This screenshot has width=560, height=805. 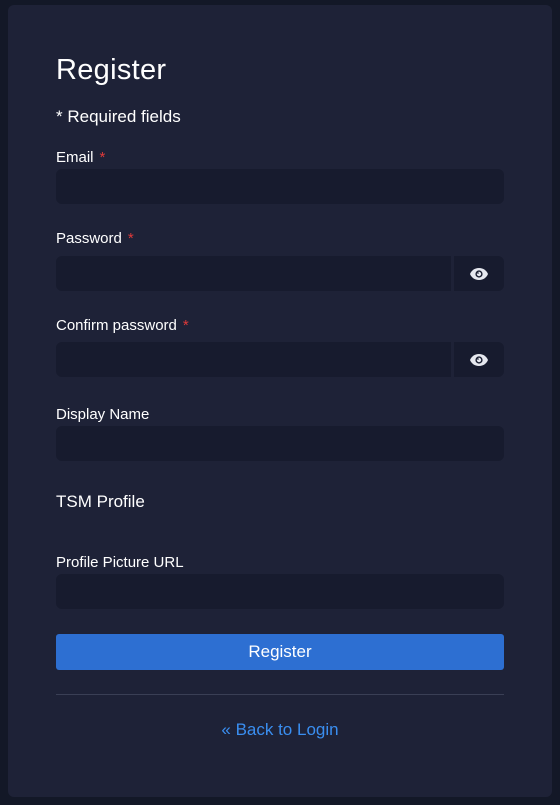 What do you see at coordinates (111, 70) in the screenshot?
I see `page-title: Register` at bounding box center [111, 70].